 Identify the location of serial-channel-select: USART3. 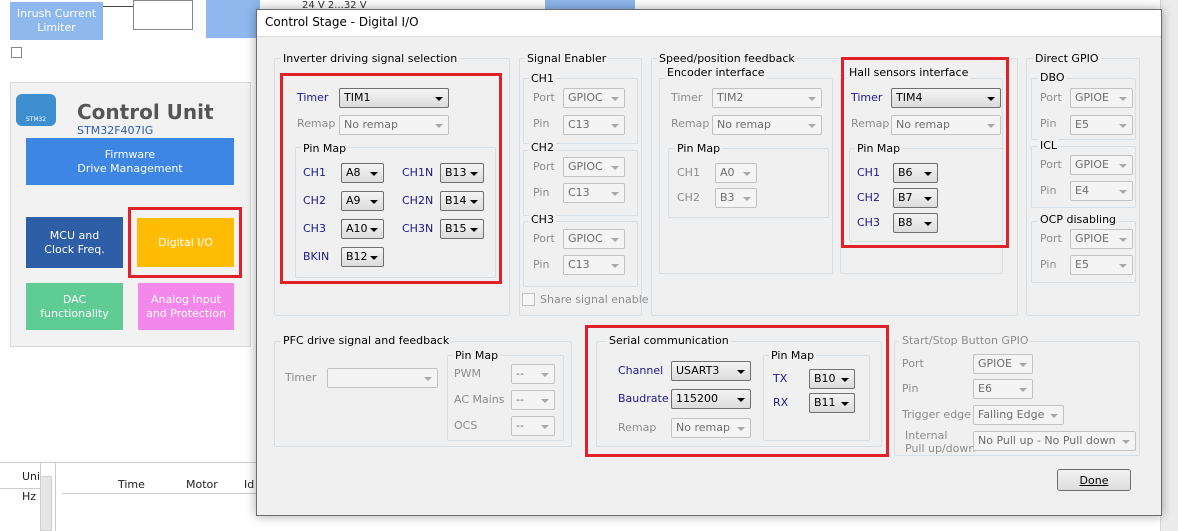
(711, 371).